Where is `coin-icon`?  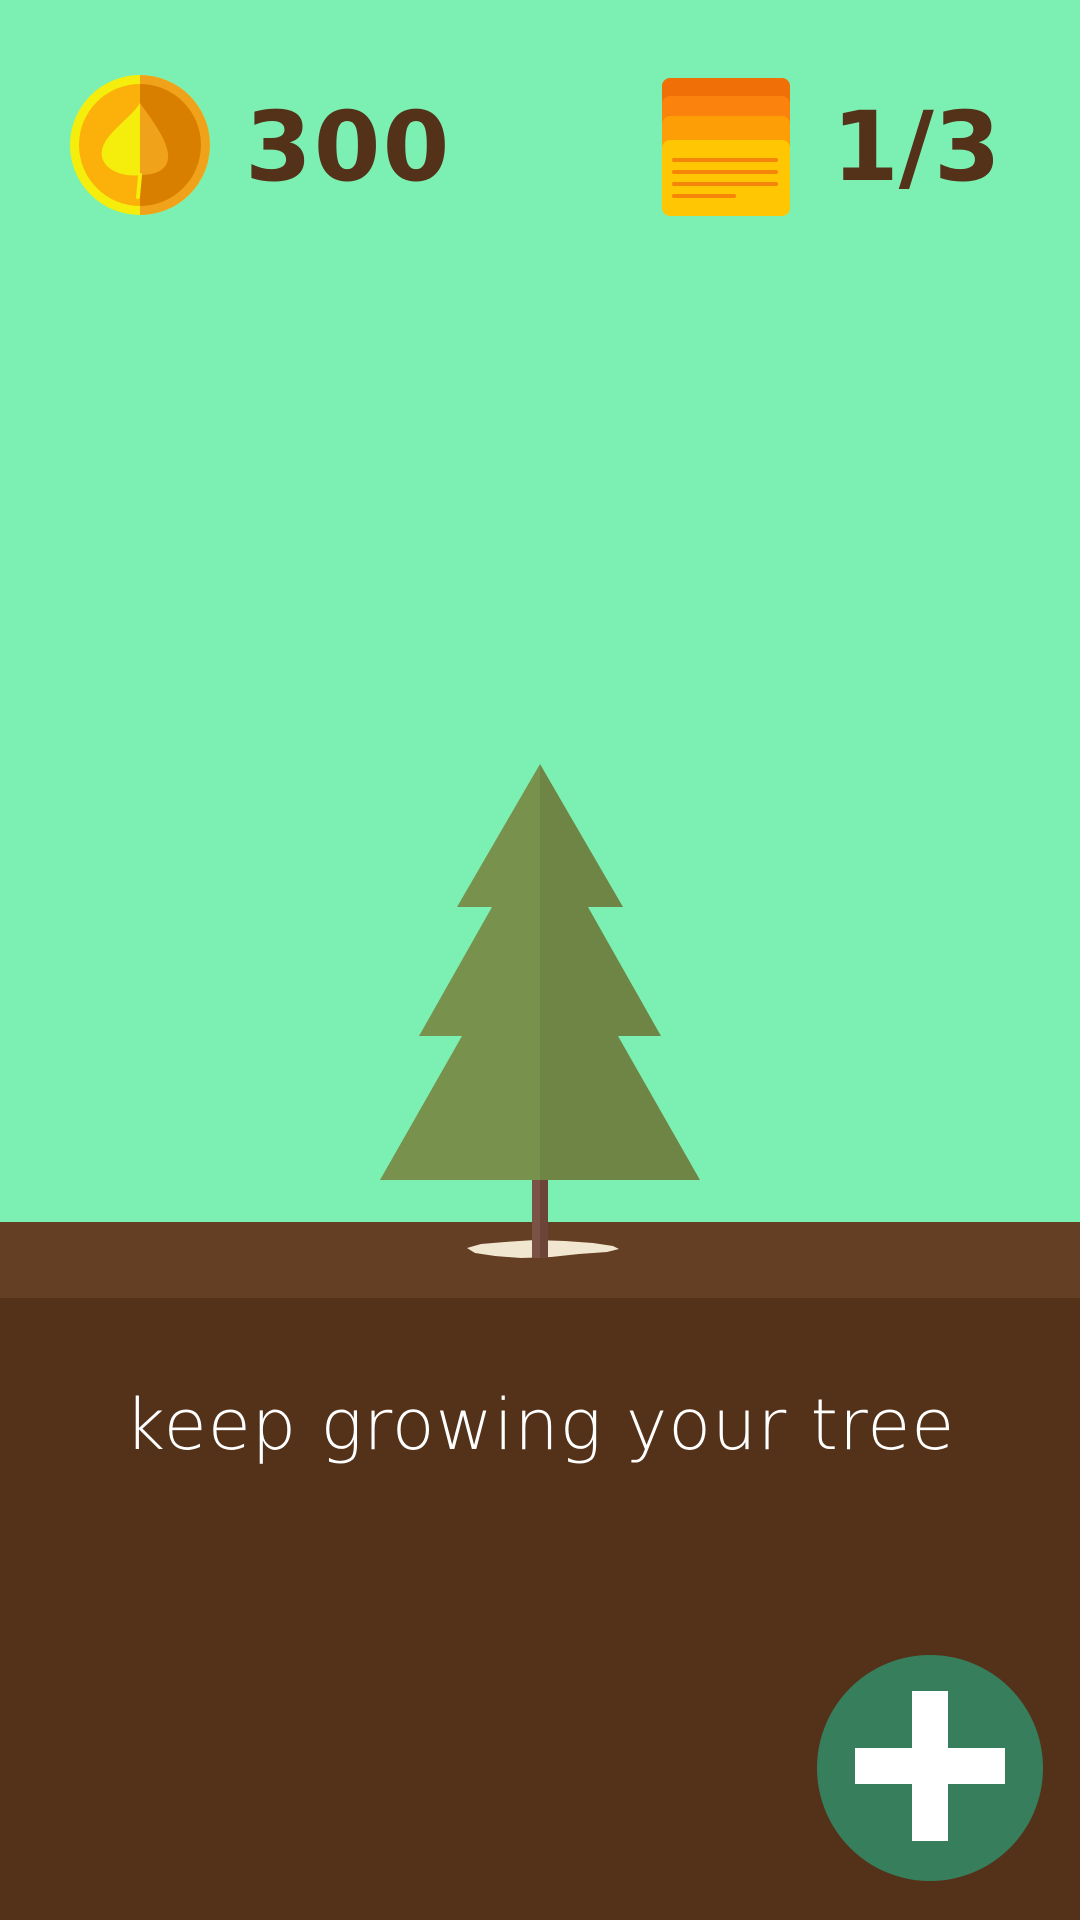 coin-icon is located at coordinates (140, 145).